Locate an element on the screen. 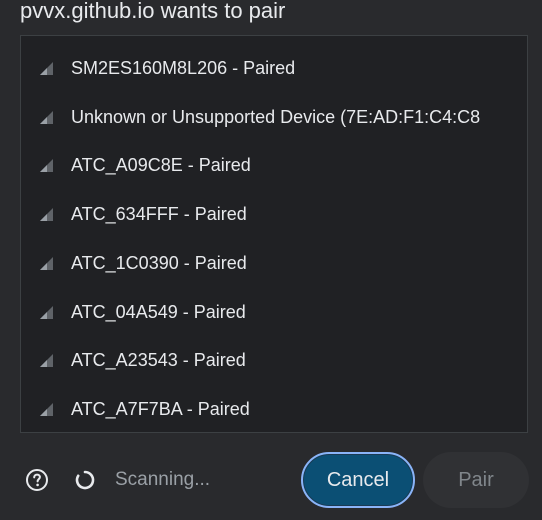  device-label: ATC_A23543 - Paired is located at coordinates (158, 359).